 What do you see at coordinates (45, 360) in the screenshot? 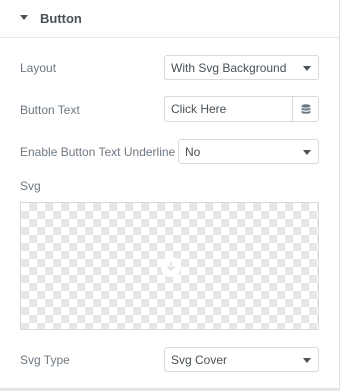
I see `svg-type-label: Svg Type` at bounding box center [45, 360].